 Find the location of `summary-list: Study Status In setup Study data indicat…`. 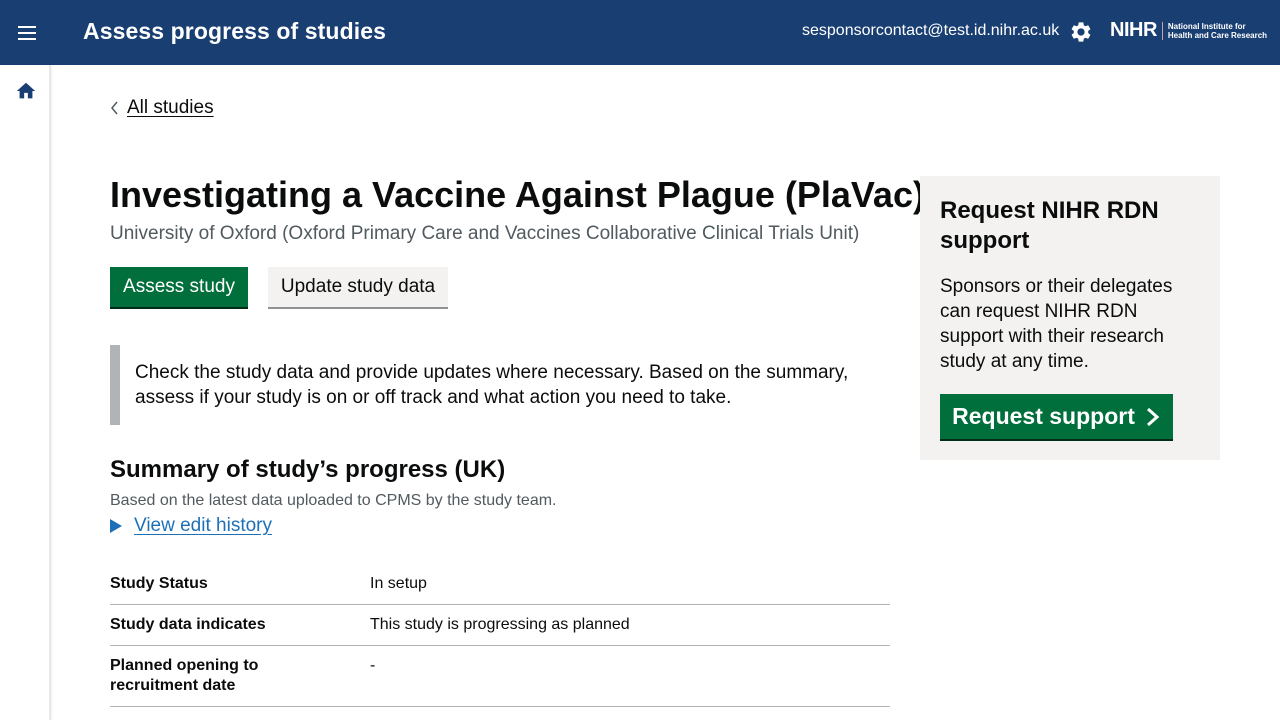

summary-list: Study Status In setup Study data indicat… is located at coordinates (500, 635).